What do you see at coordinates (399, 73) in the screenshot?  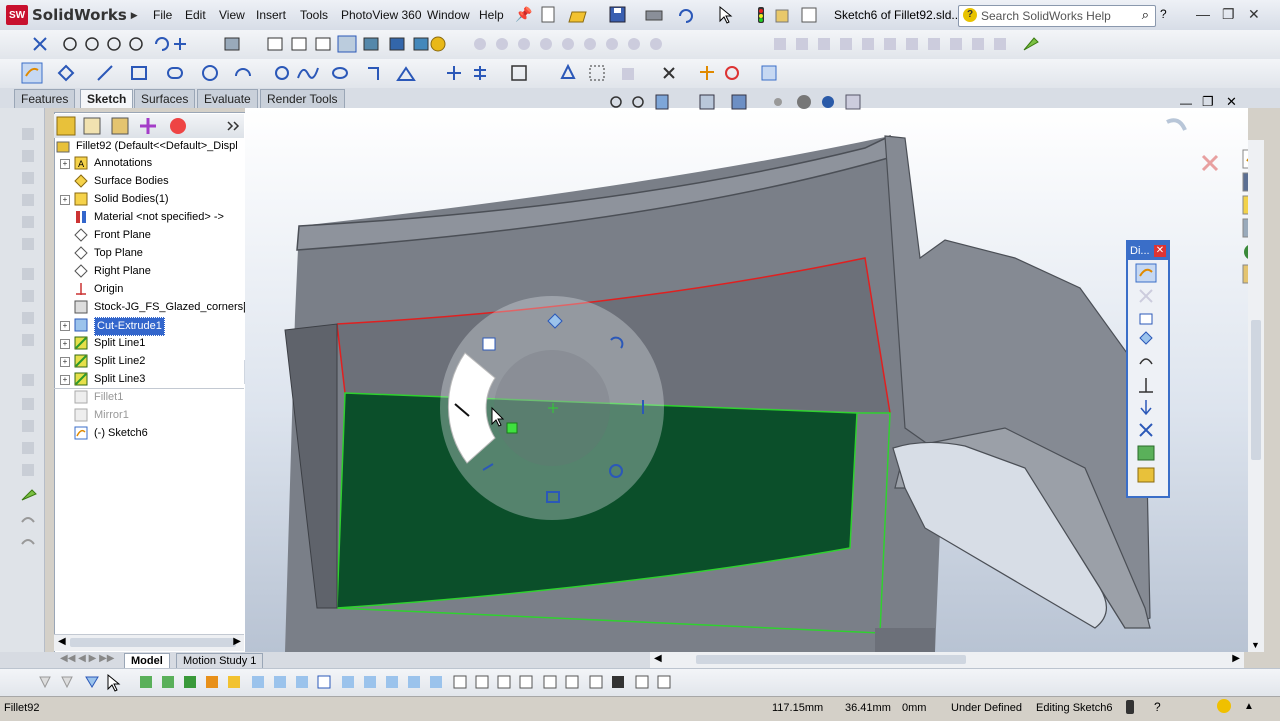 I see `sketch-toolbar-icons` at bounding box center [399, 73].